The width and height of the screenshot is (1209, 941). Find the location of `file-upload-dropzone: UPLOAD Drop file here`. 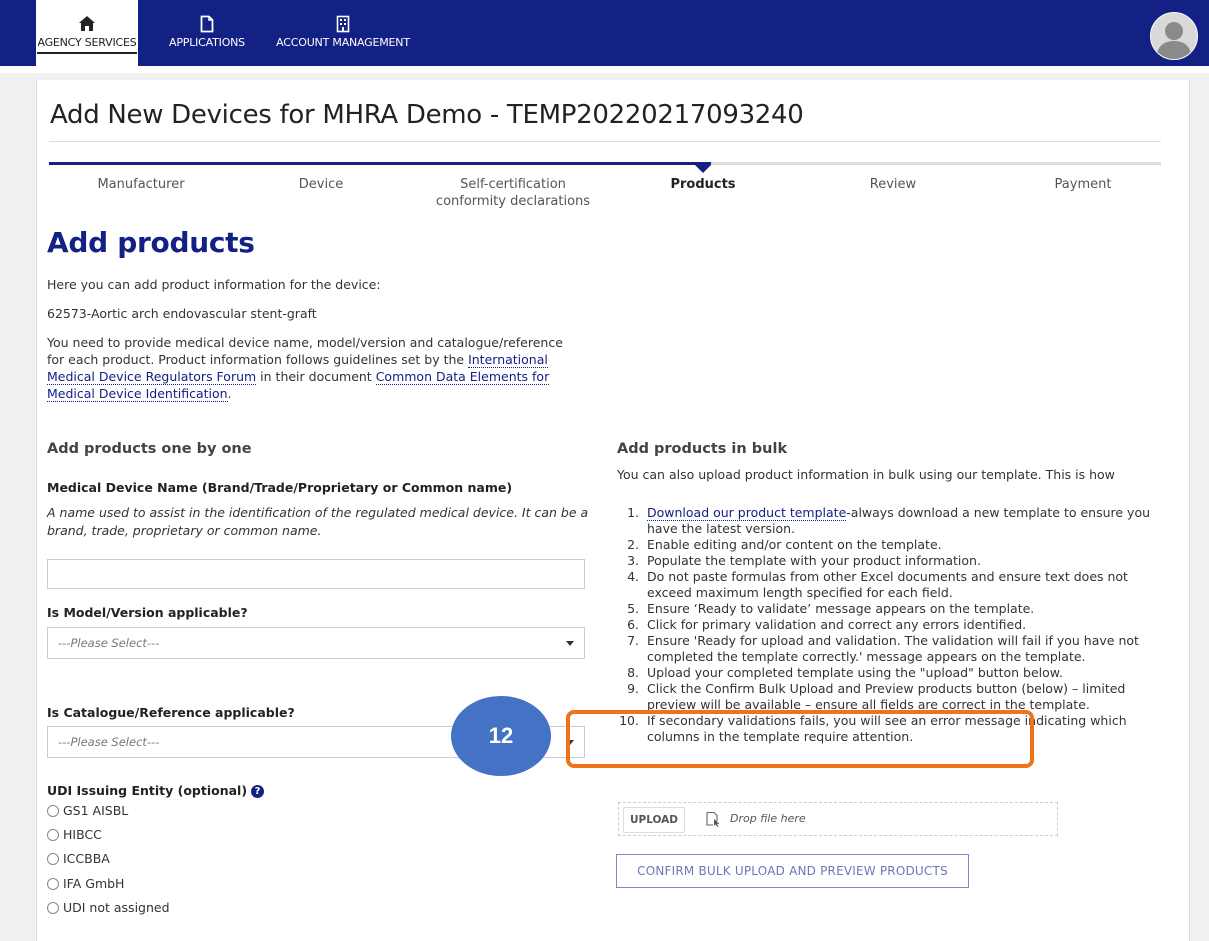

file-upload-dropzone: UPLOAD Drop file here is located at coordinates (838, 819).